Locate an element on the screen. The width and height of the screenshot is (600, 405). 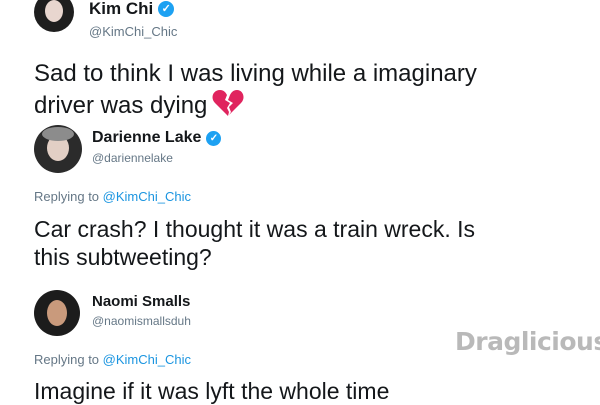
broken-heart-icon is located at coordinates (228, 106).